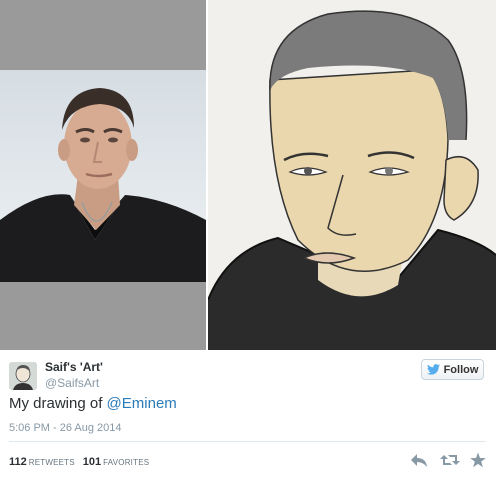  What do you see at coordinates (247, 441) in the screenshot?
I see `divider` at bounding box center [247, 441].